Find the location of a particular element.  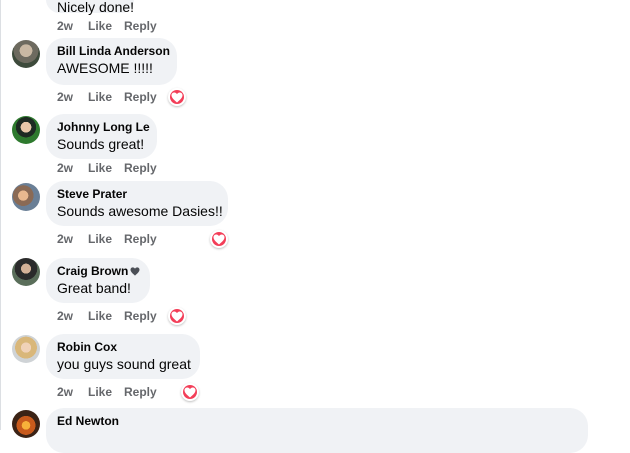

comment-text: Nicely done! is located at coordinates (96, 7).